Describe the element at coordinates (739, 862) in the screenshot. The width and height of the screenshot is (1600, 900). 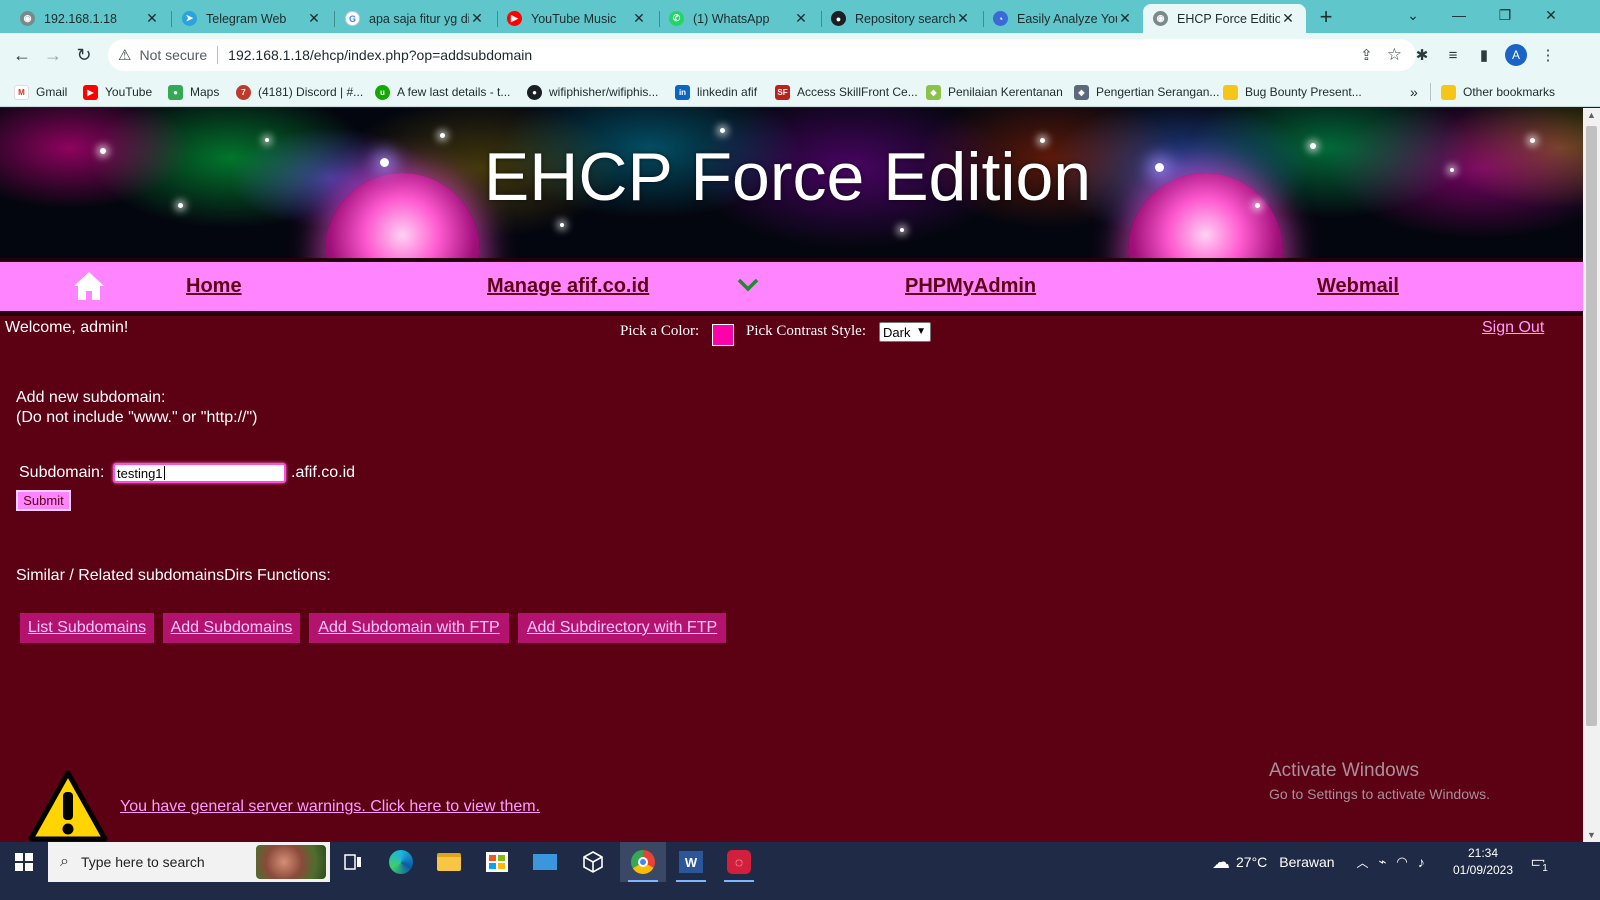
I see `debian-red-app-icon: ◌` at that location.